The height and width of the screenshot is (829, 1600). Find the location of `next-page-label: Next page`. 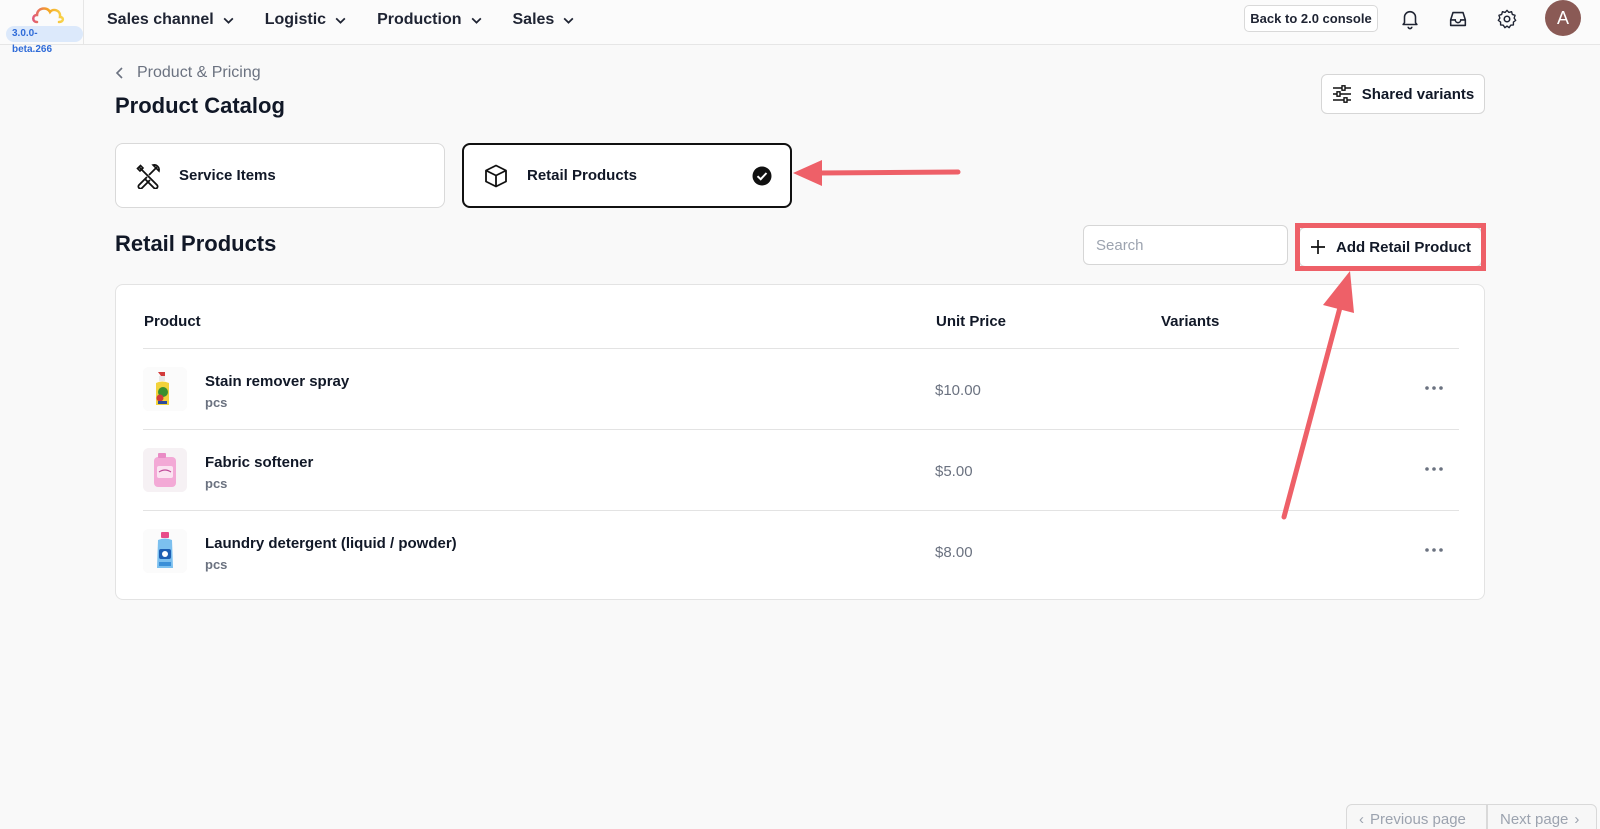

next-page-label: Next page is located at coordinates (1534, 819).